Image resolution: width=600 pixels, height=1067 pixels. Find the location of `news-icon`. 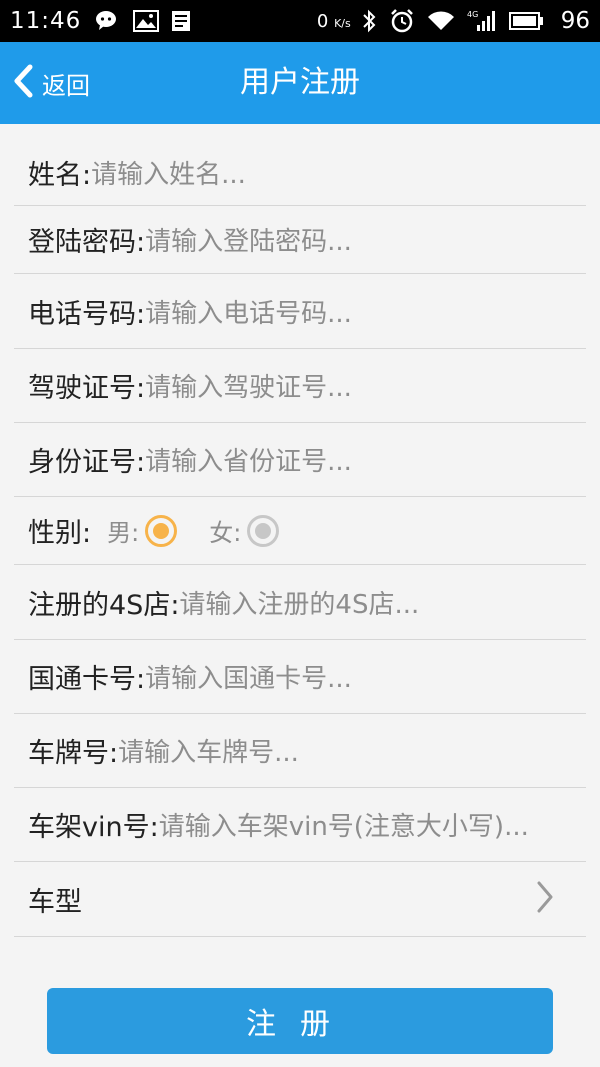

news-icon is located at coordinates (181, 21).